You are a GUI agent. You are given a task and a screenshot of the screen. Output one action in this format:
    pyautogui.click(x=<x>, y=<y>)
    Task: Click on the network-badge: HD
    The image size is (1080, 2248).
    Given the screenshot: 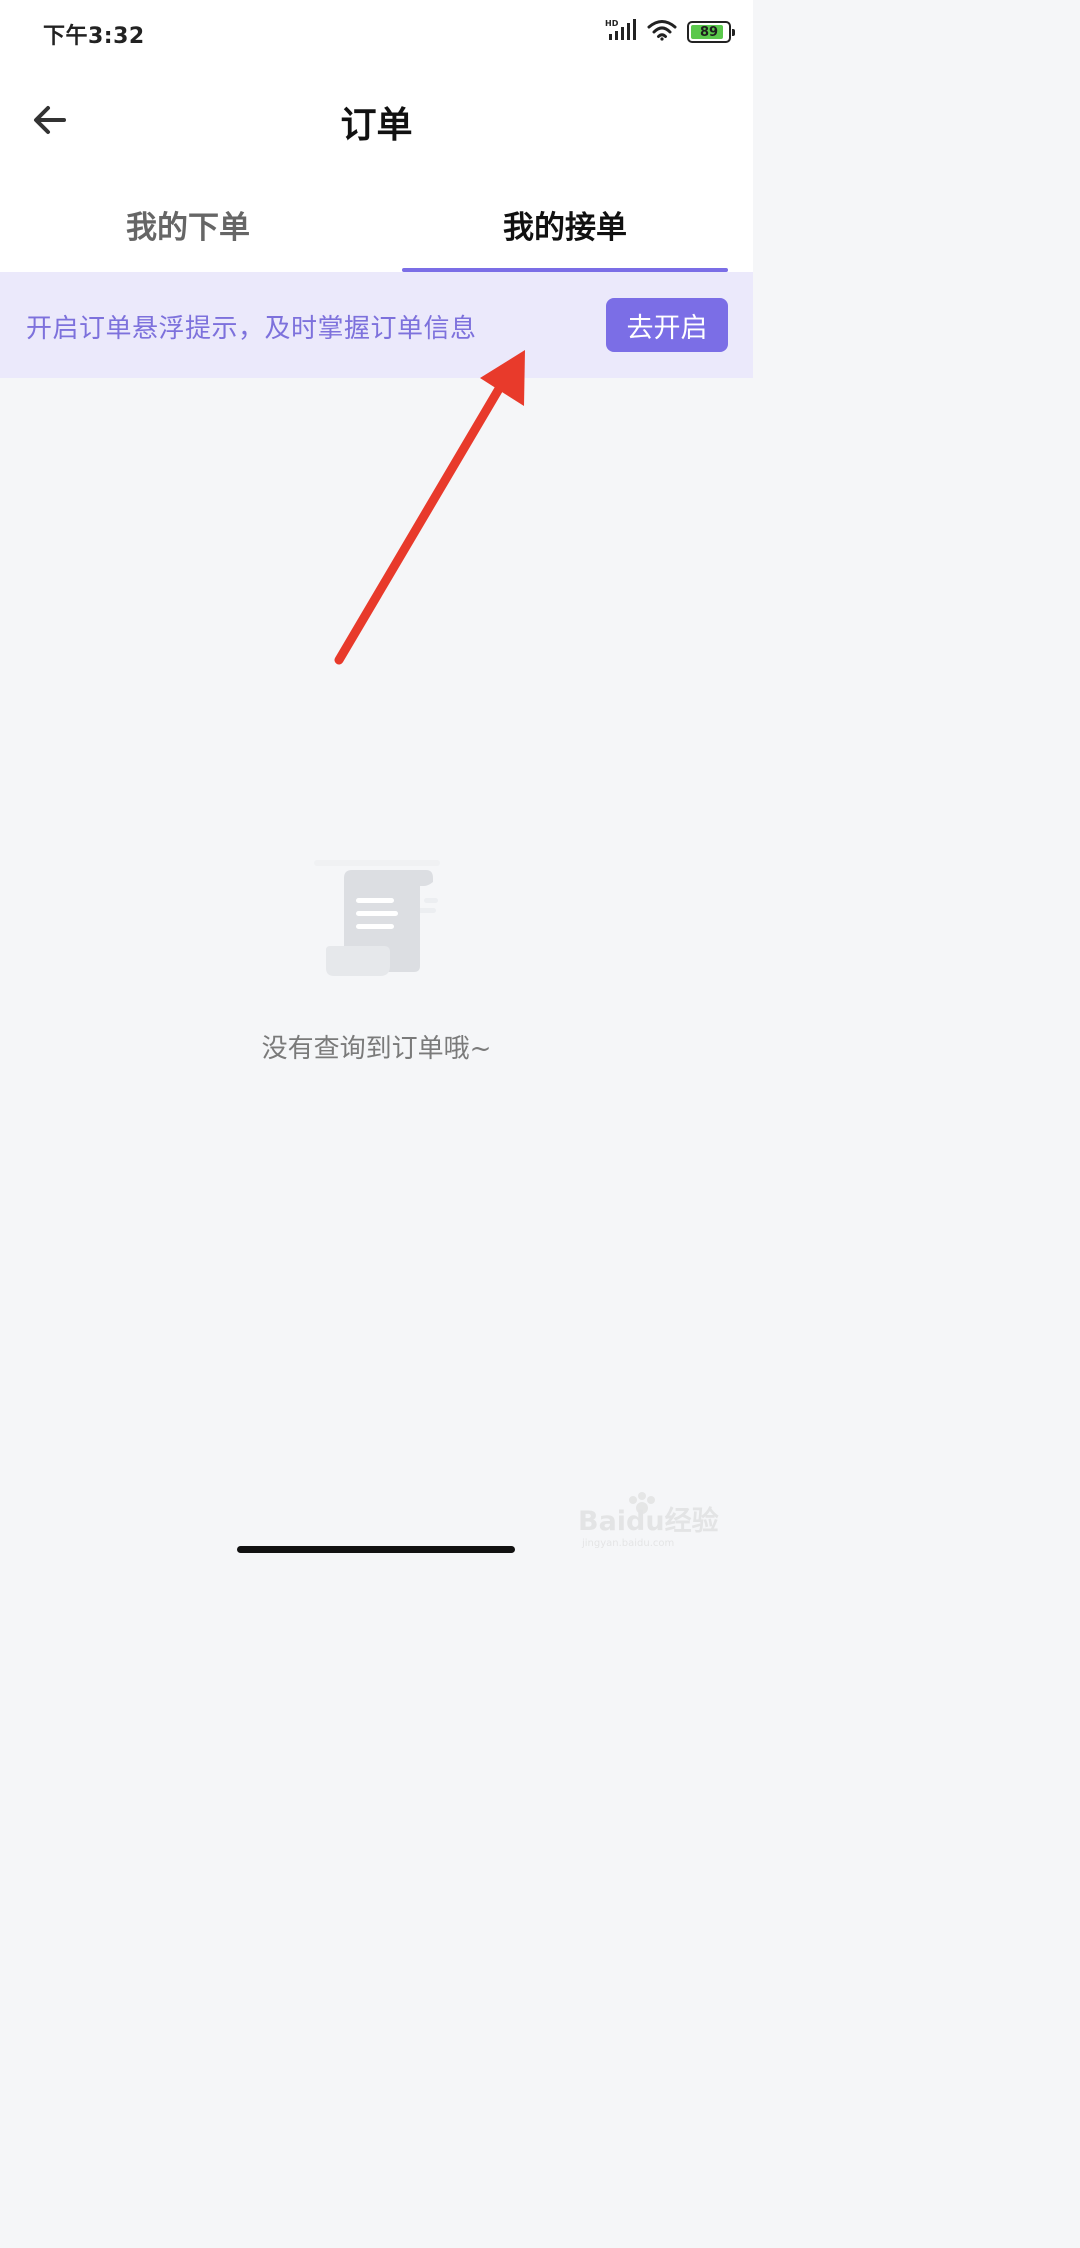 What is the action you would take?
    pyautogui.click(x=612, y=23)
    